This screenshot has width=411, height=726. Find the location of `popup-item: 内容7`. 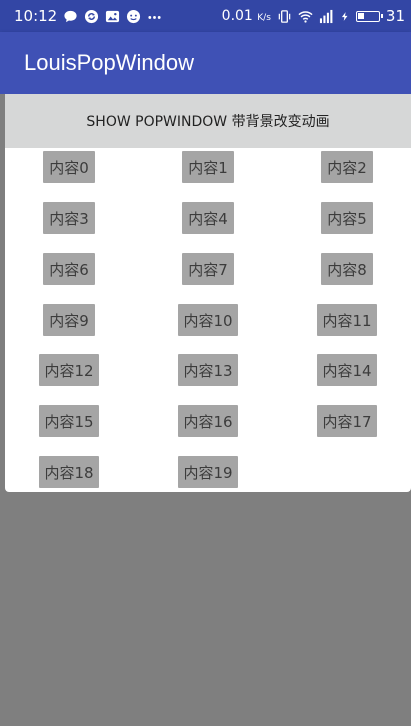

popup-item: 内容7 is located at coordinates (208, 269).